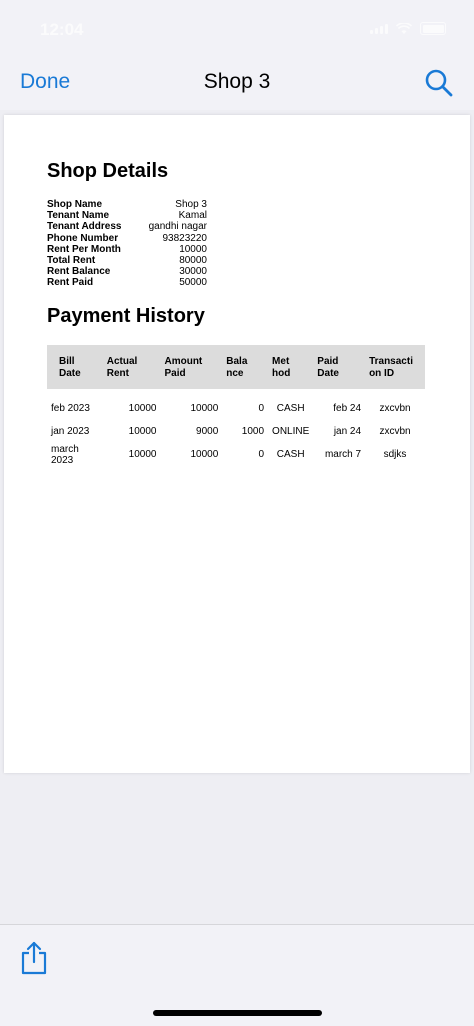 The width and height of the screenshot is (474, 1026). Describe the element at coordinates (281, 367) in the screenshot. I see `column-header: Met hod` at that location.